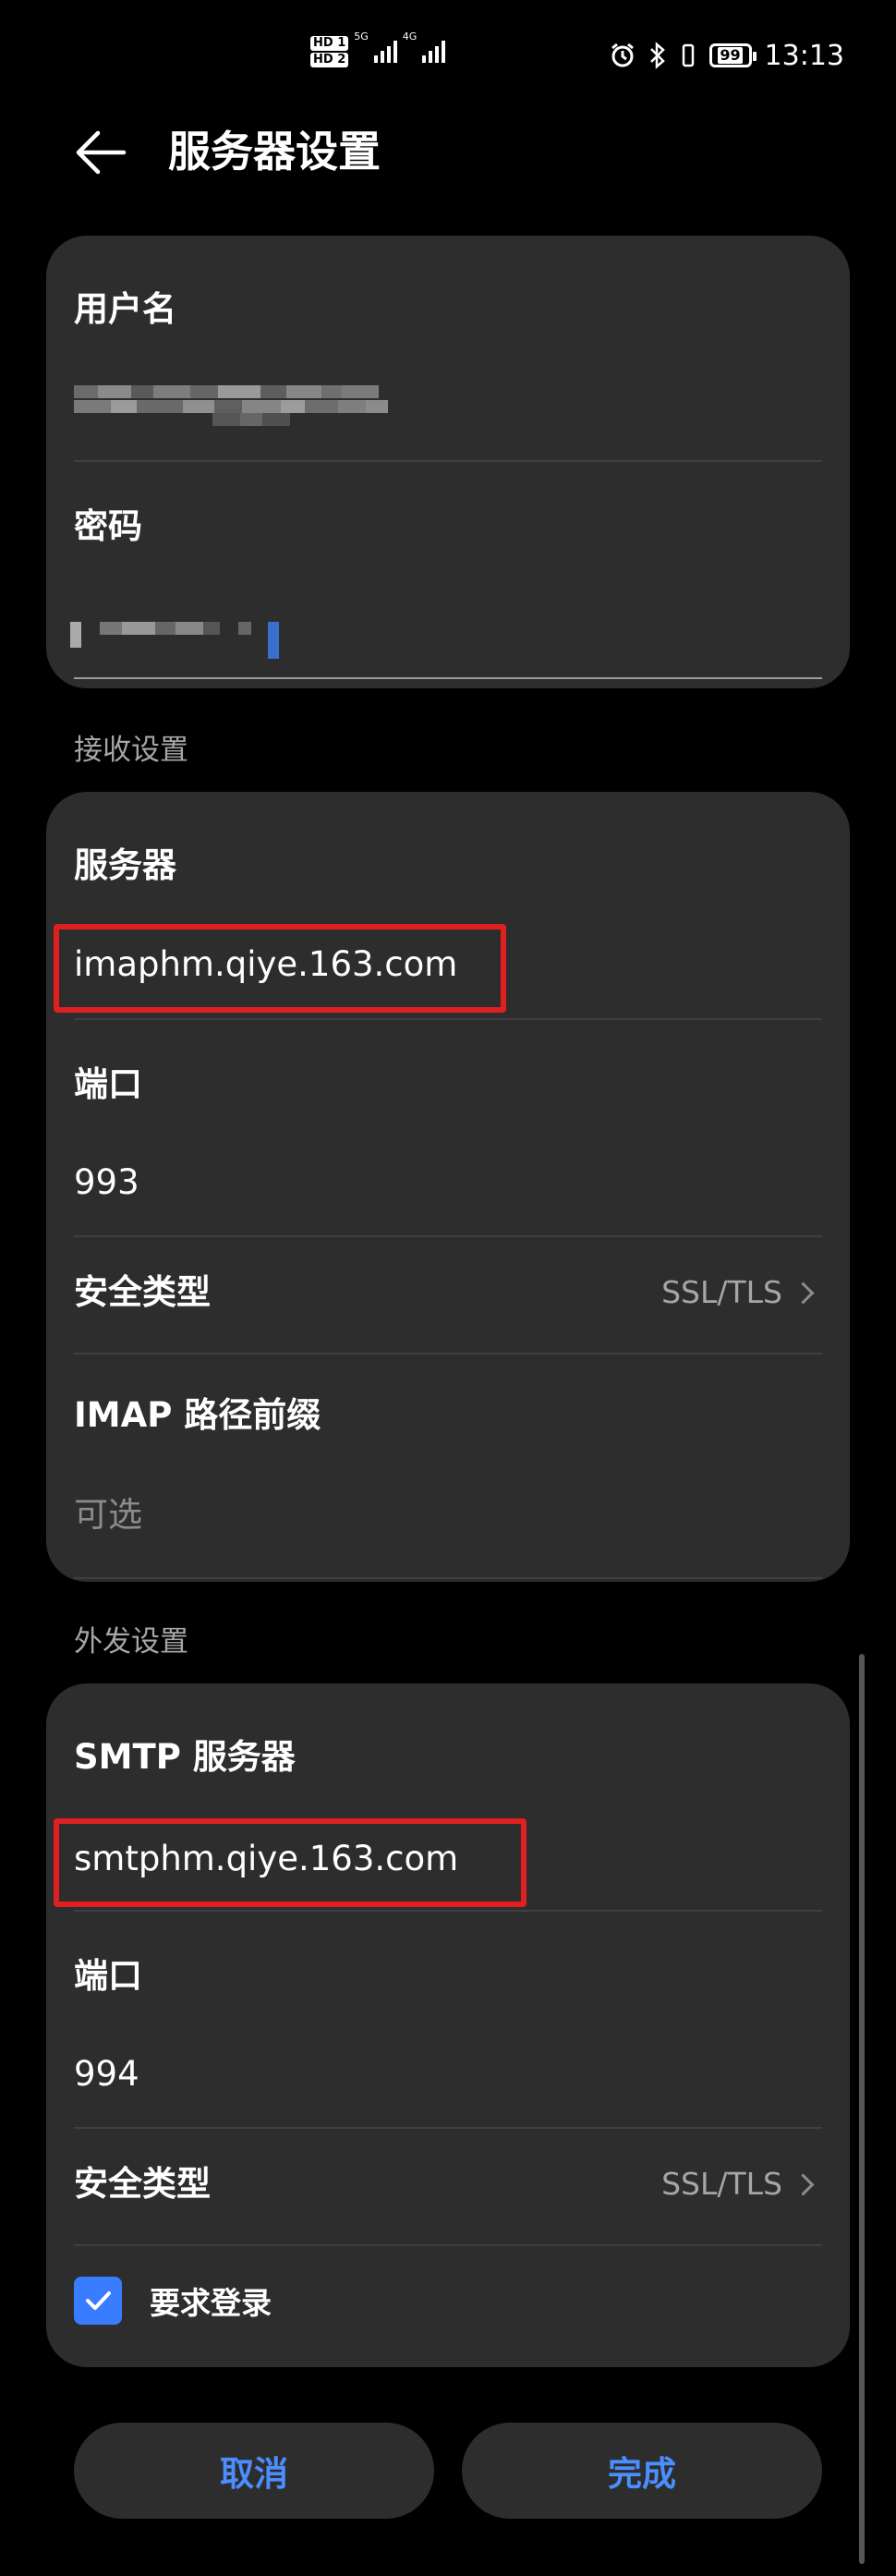  Describe the element at coordinates (254, 2471) in the screenshot. I see `cancel-button: 取消` at that location.